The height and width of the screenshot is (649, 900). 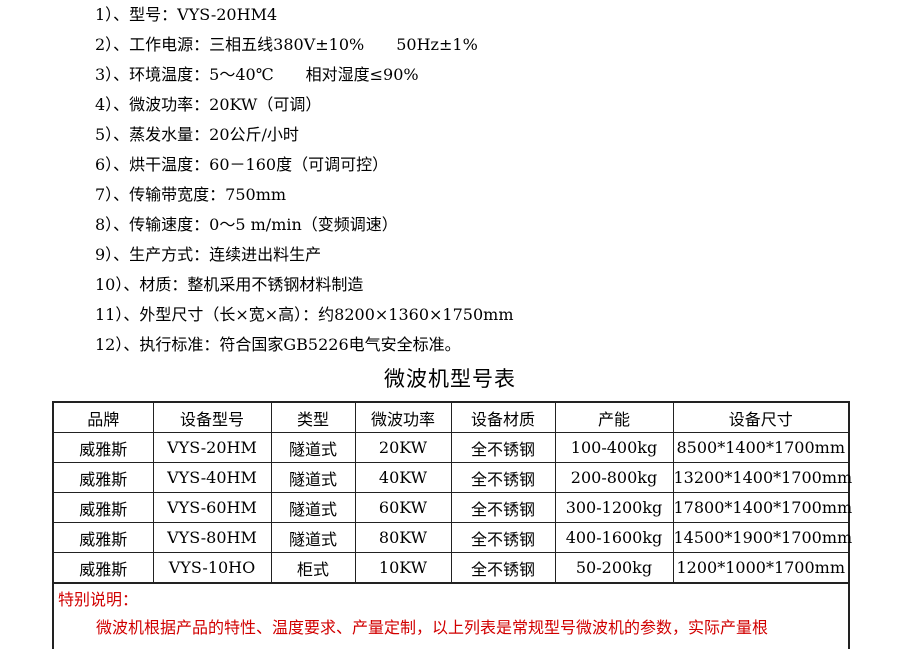 What do you see at coordinates (503, 417) in the screenshot?
I see `header-material: 设备材质` at bounding box center [503, 417].